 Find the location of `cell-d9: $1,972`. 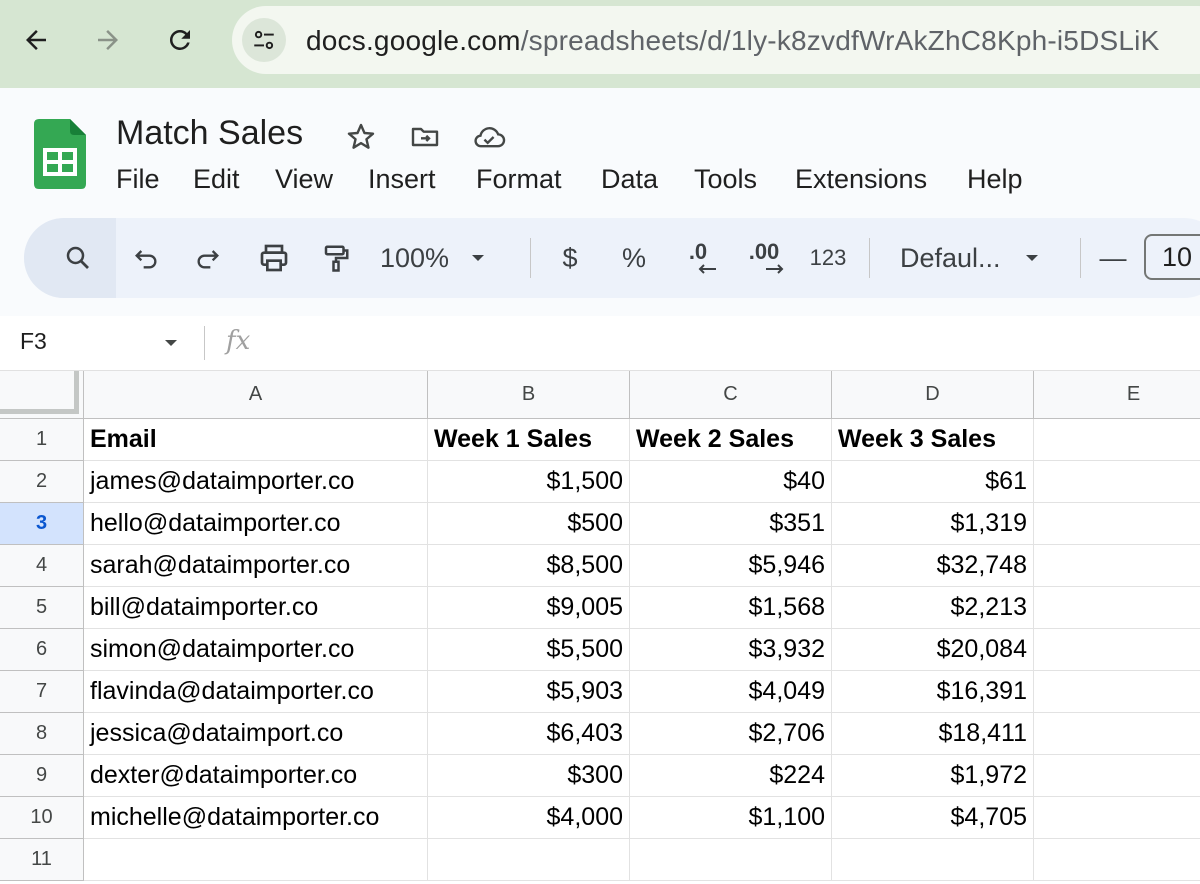

cell-d9: $1,972 is located at coordinates (933, 776).